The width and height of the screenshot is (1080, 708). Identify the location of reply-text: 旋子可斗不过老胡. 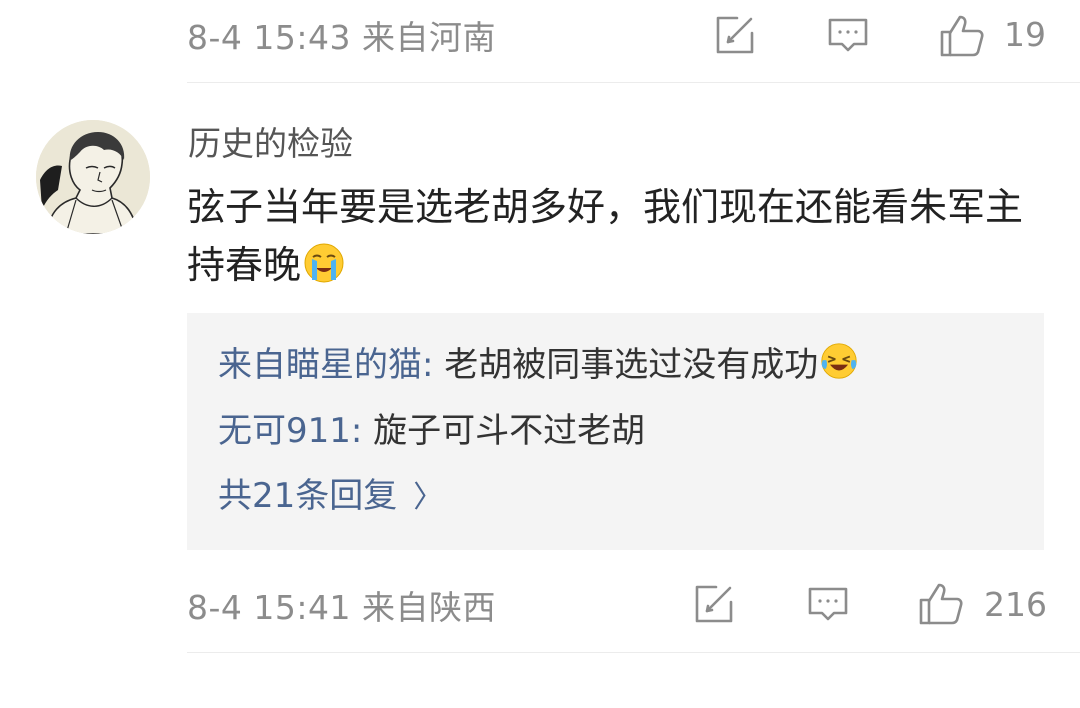
(504, 431).